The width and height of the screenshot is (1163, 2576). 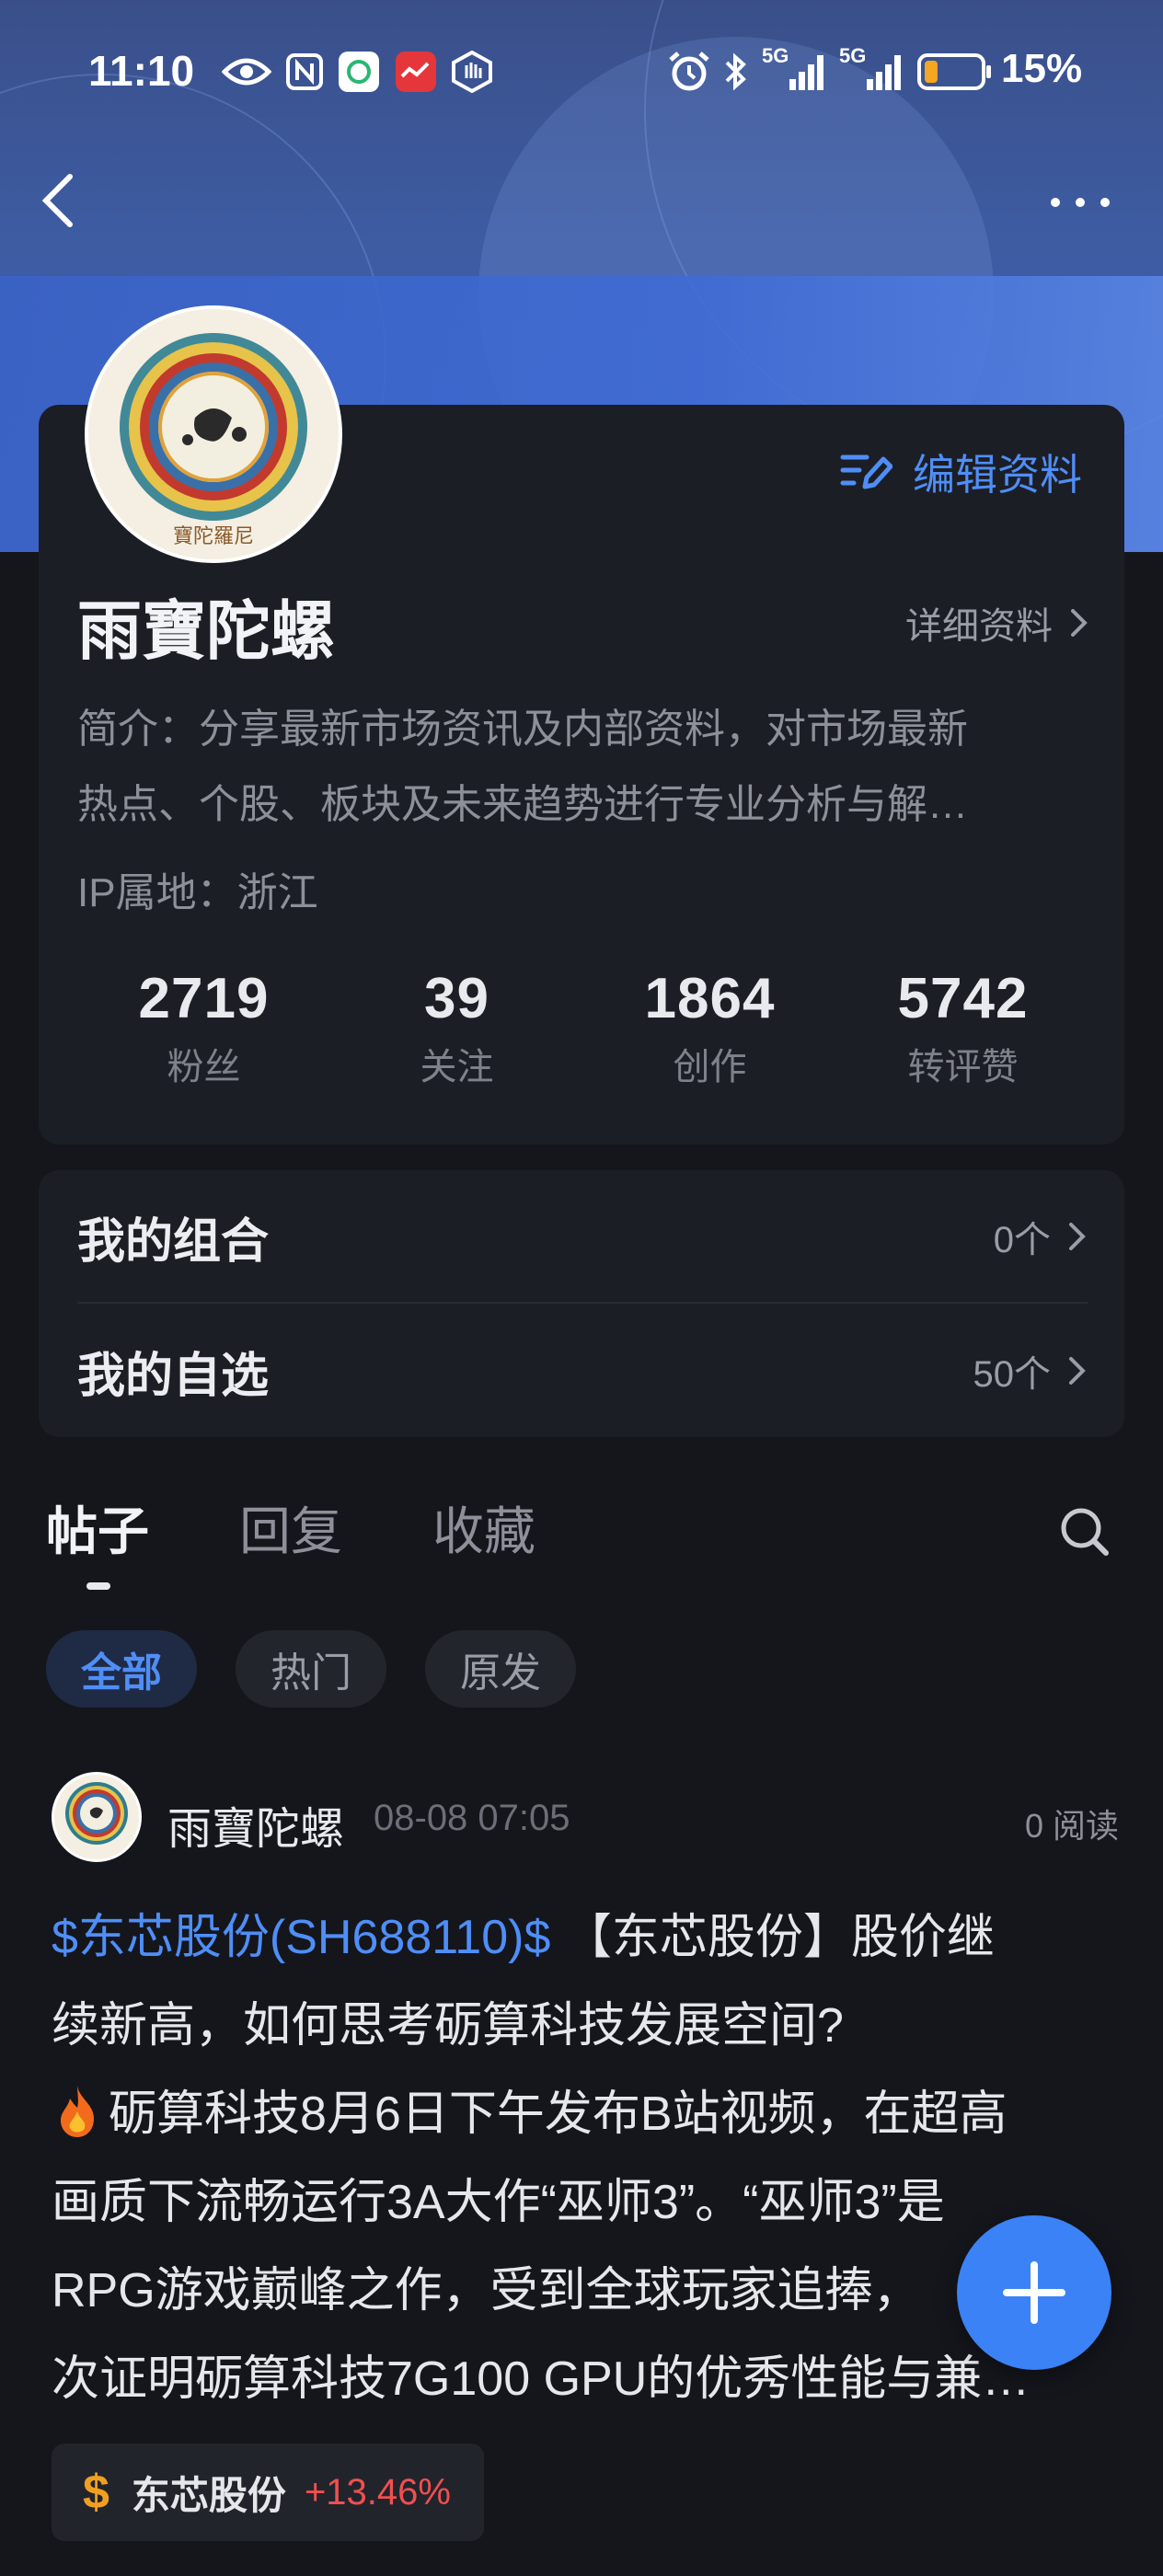 I want to click on hand-icon, so click(x=472, y=72).